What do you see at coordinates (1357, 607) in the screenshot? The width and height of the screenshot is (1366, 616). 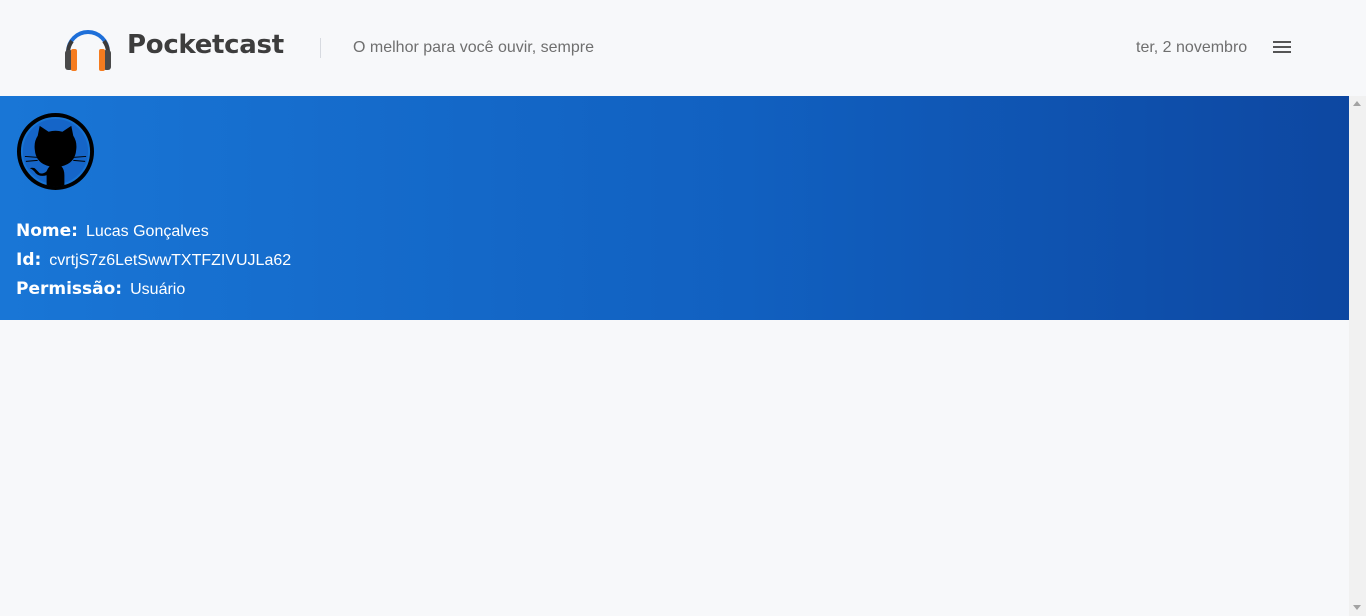 I see `scroll-down-arrow-icon` at bounding box center [1357, 607].